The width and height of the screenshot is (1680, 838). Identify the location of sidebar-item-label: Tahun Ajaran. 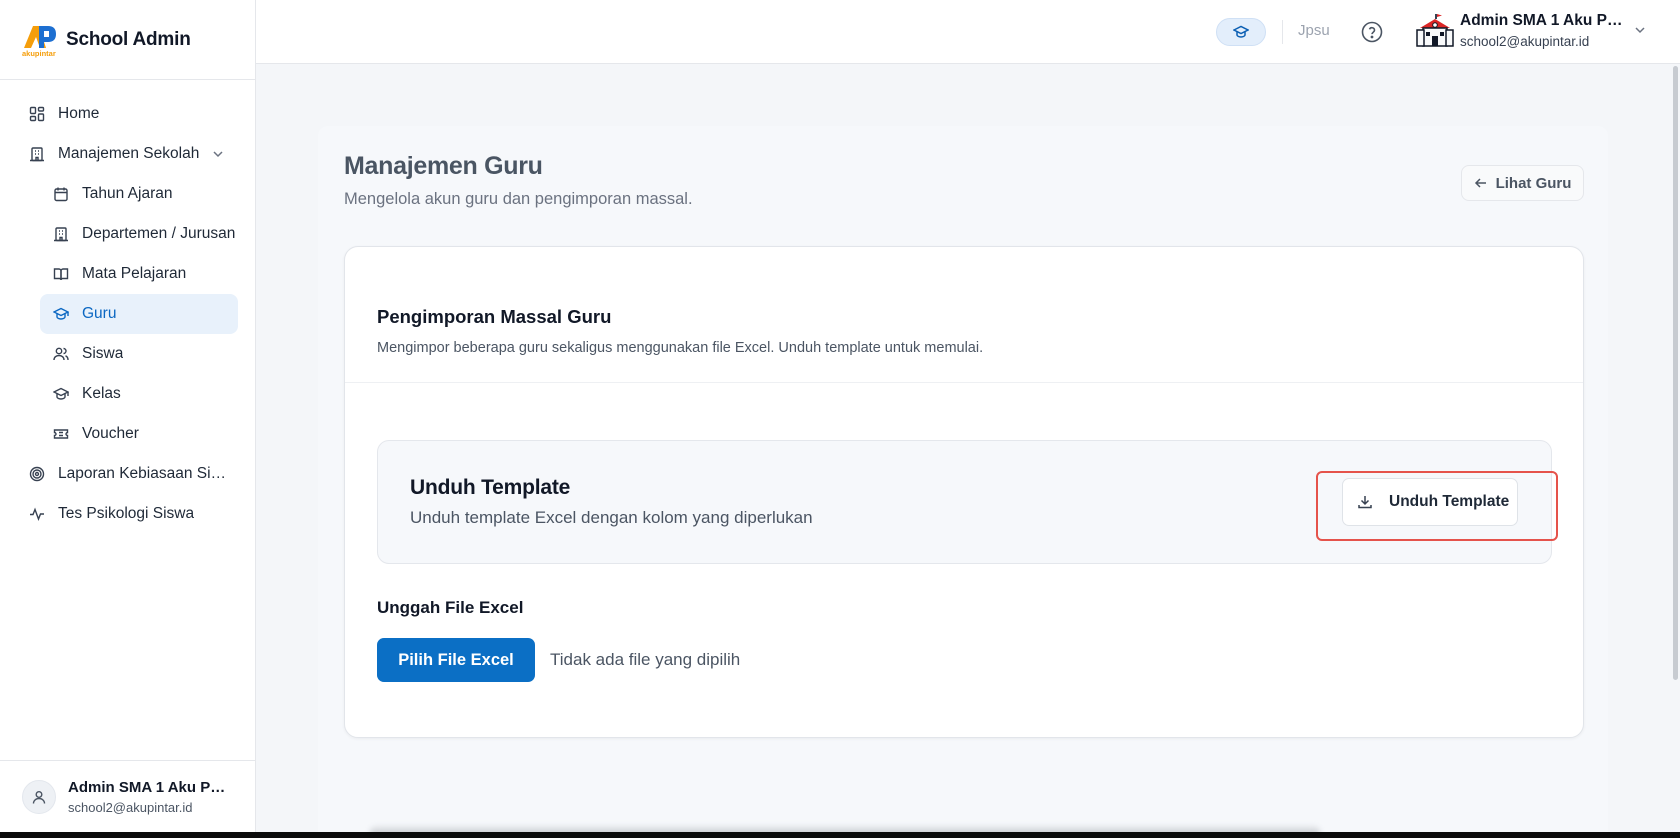
(127, 193).